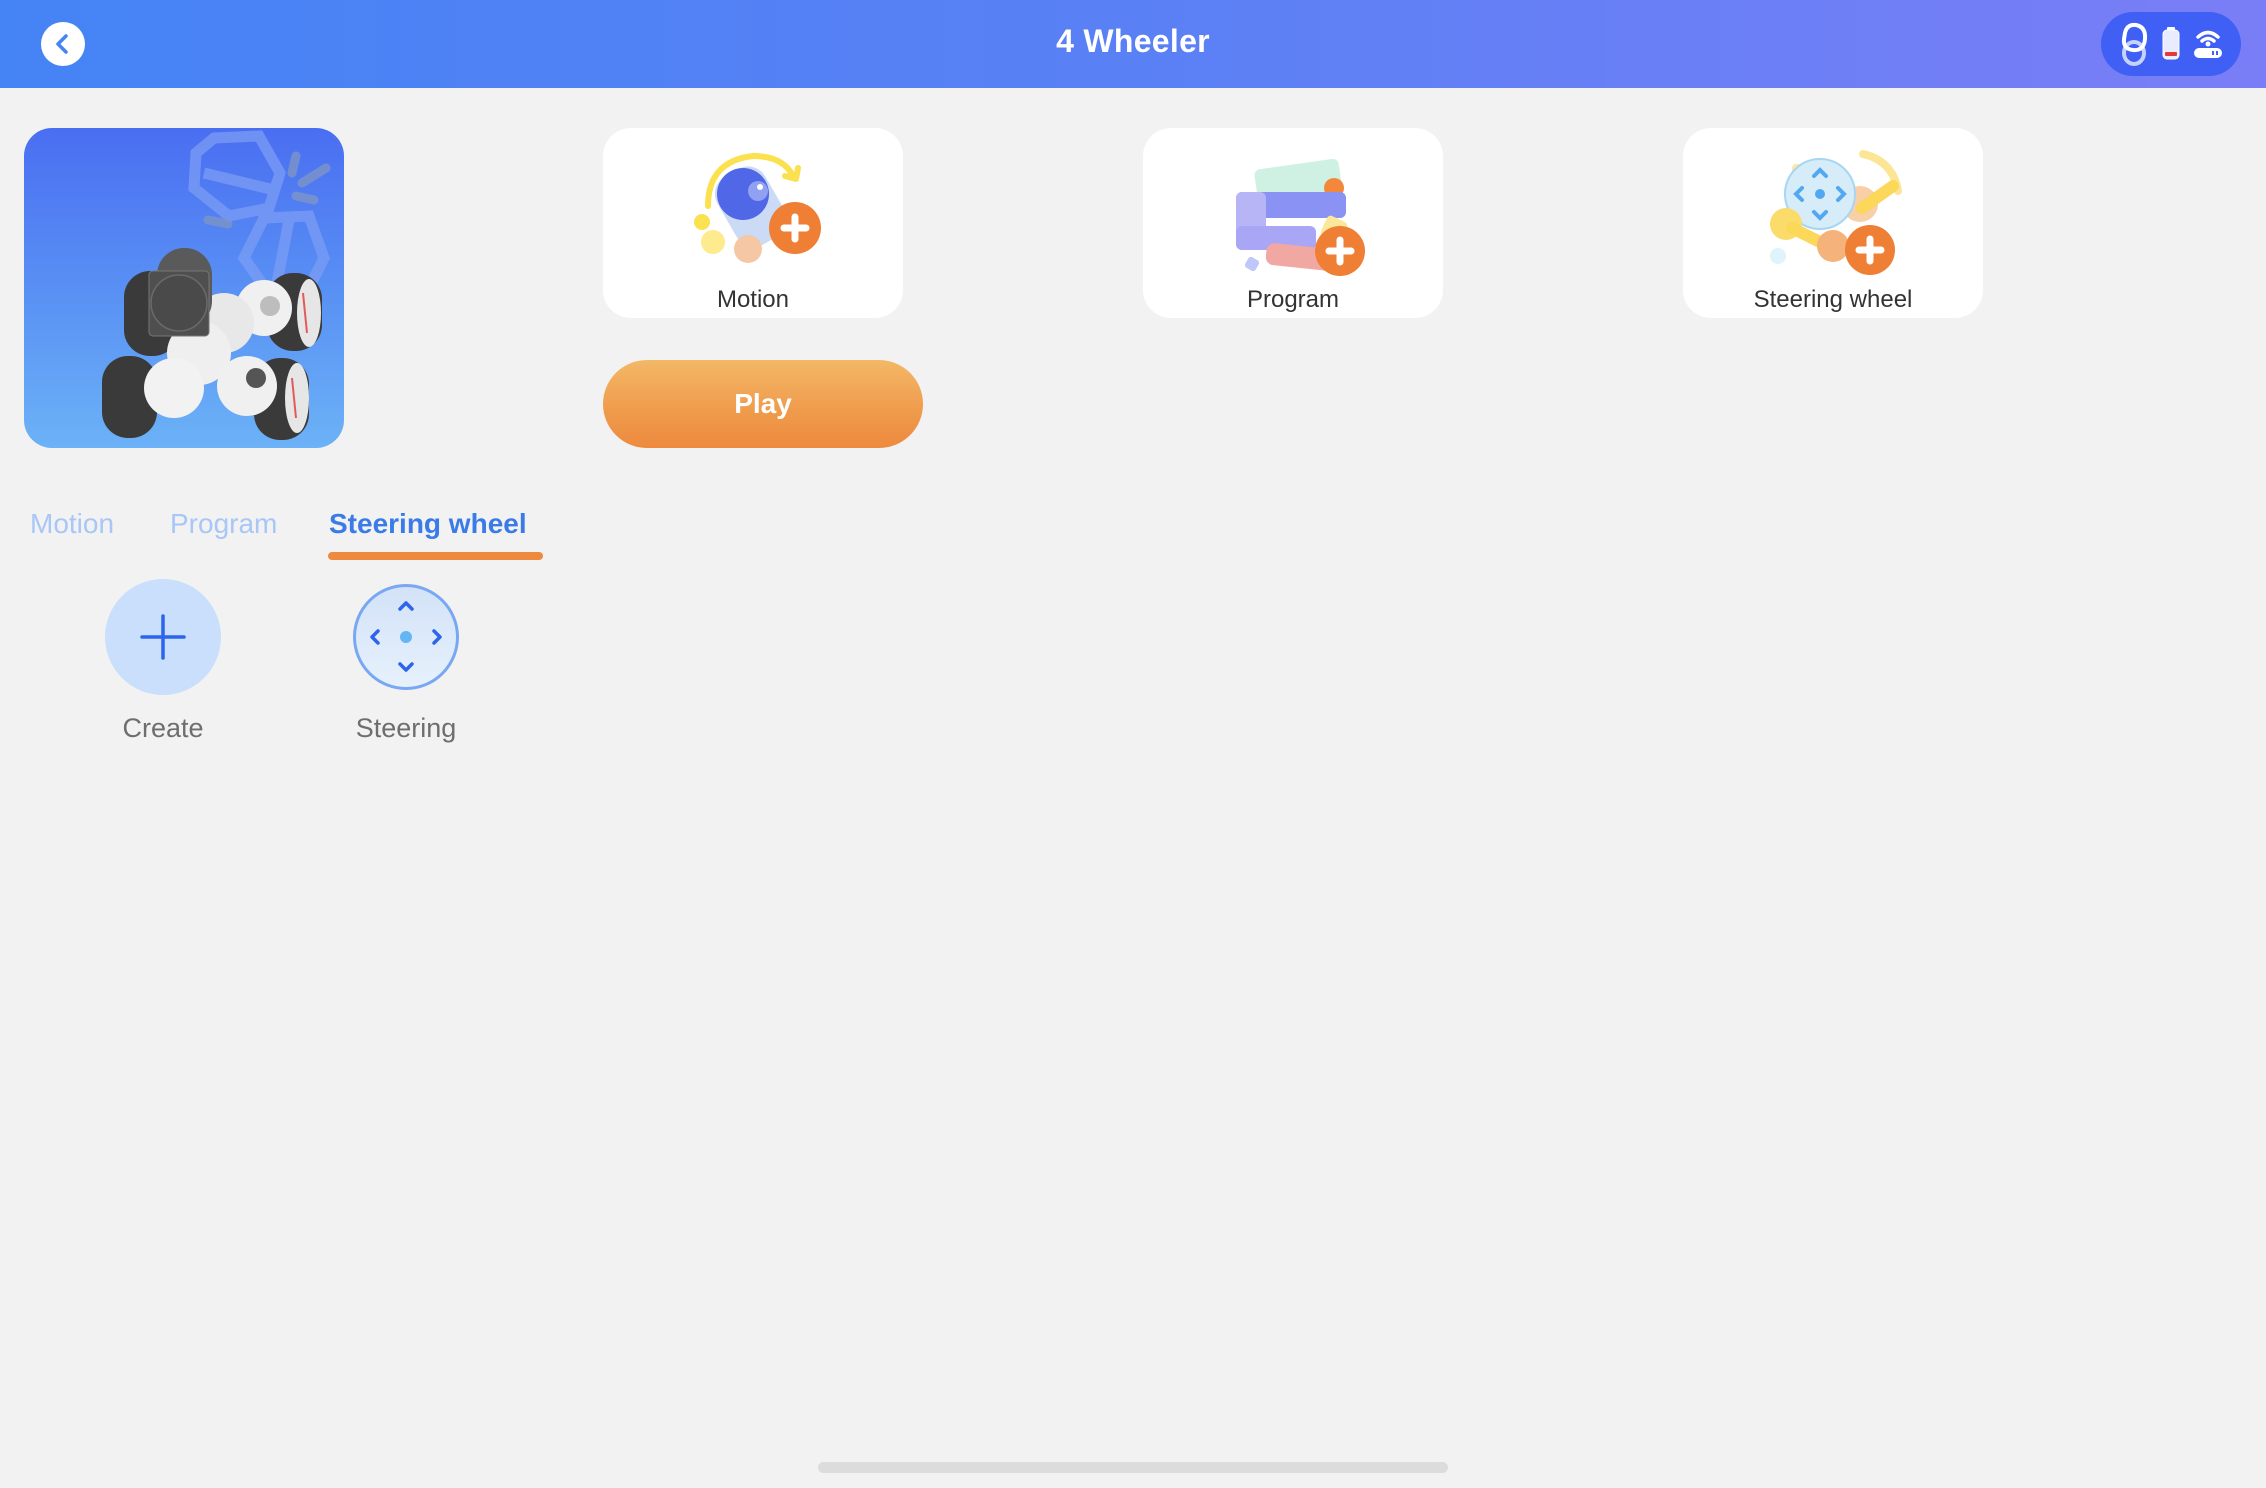 The width and height of the screenshot is (2266, 1488). I want to click on device-status-pill, so click(2171, 44).